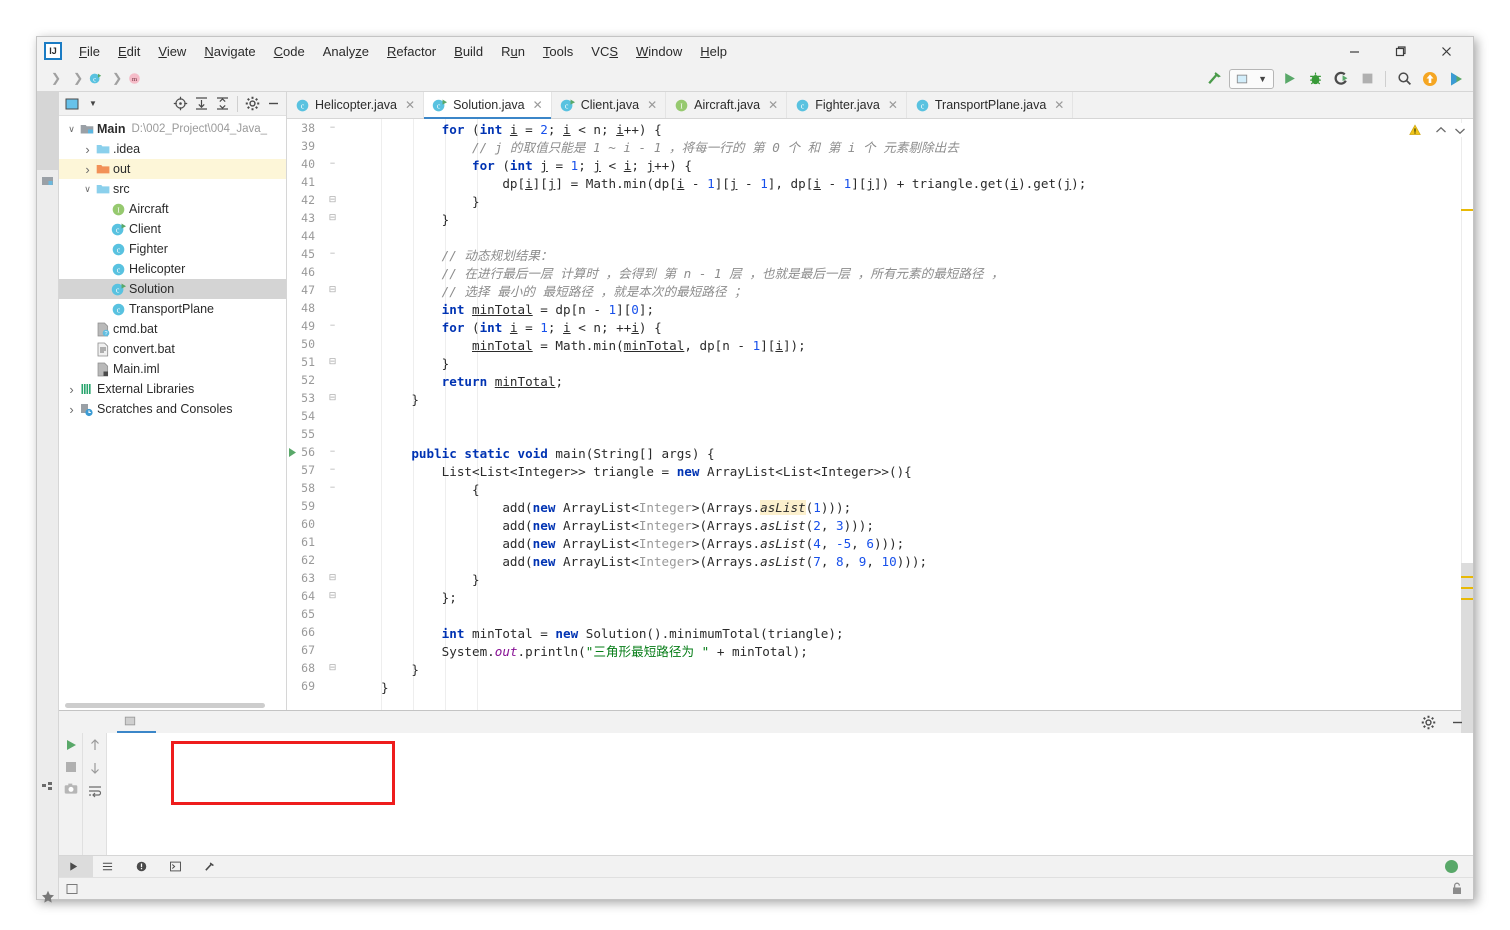  Describe the element at coordinates (733, 166) in the screenshot. I see `code-line: for (int j = 1; j < i; j++) {` at that location.